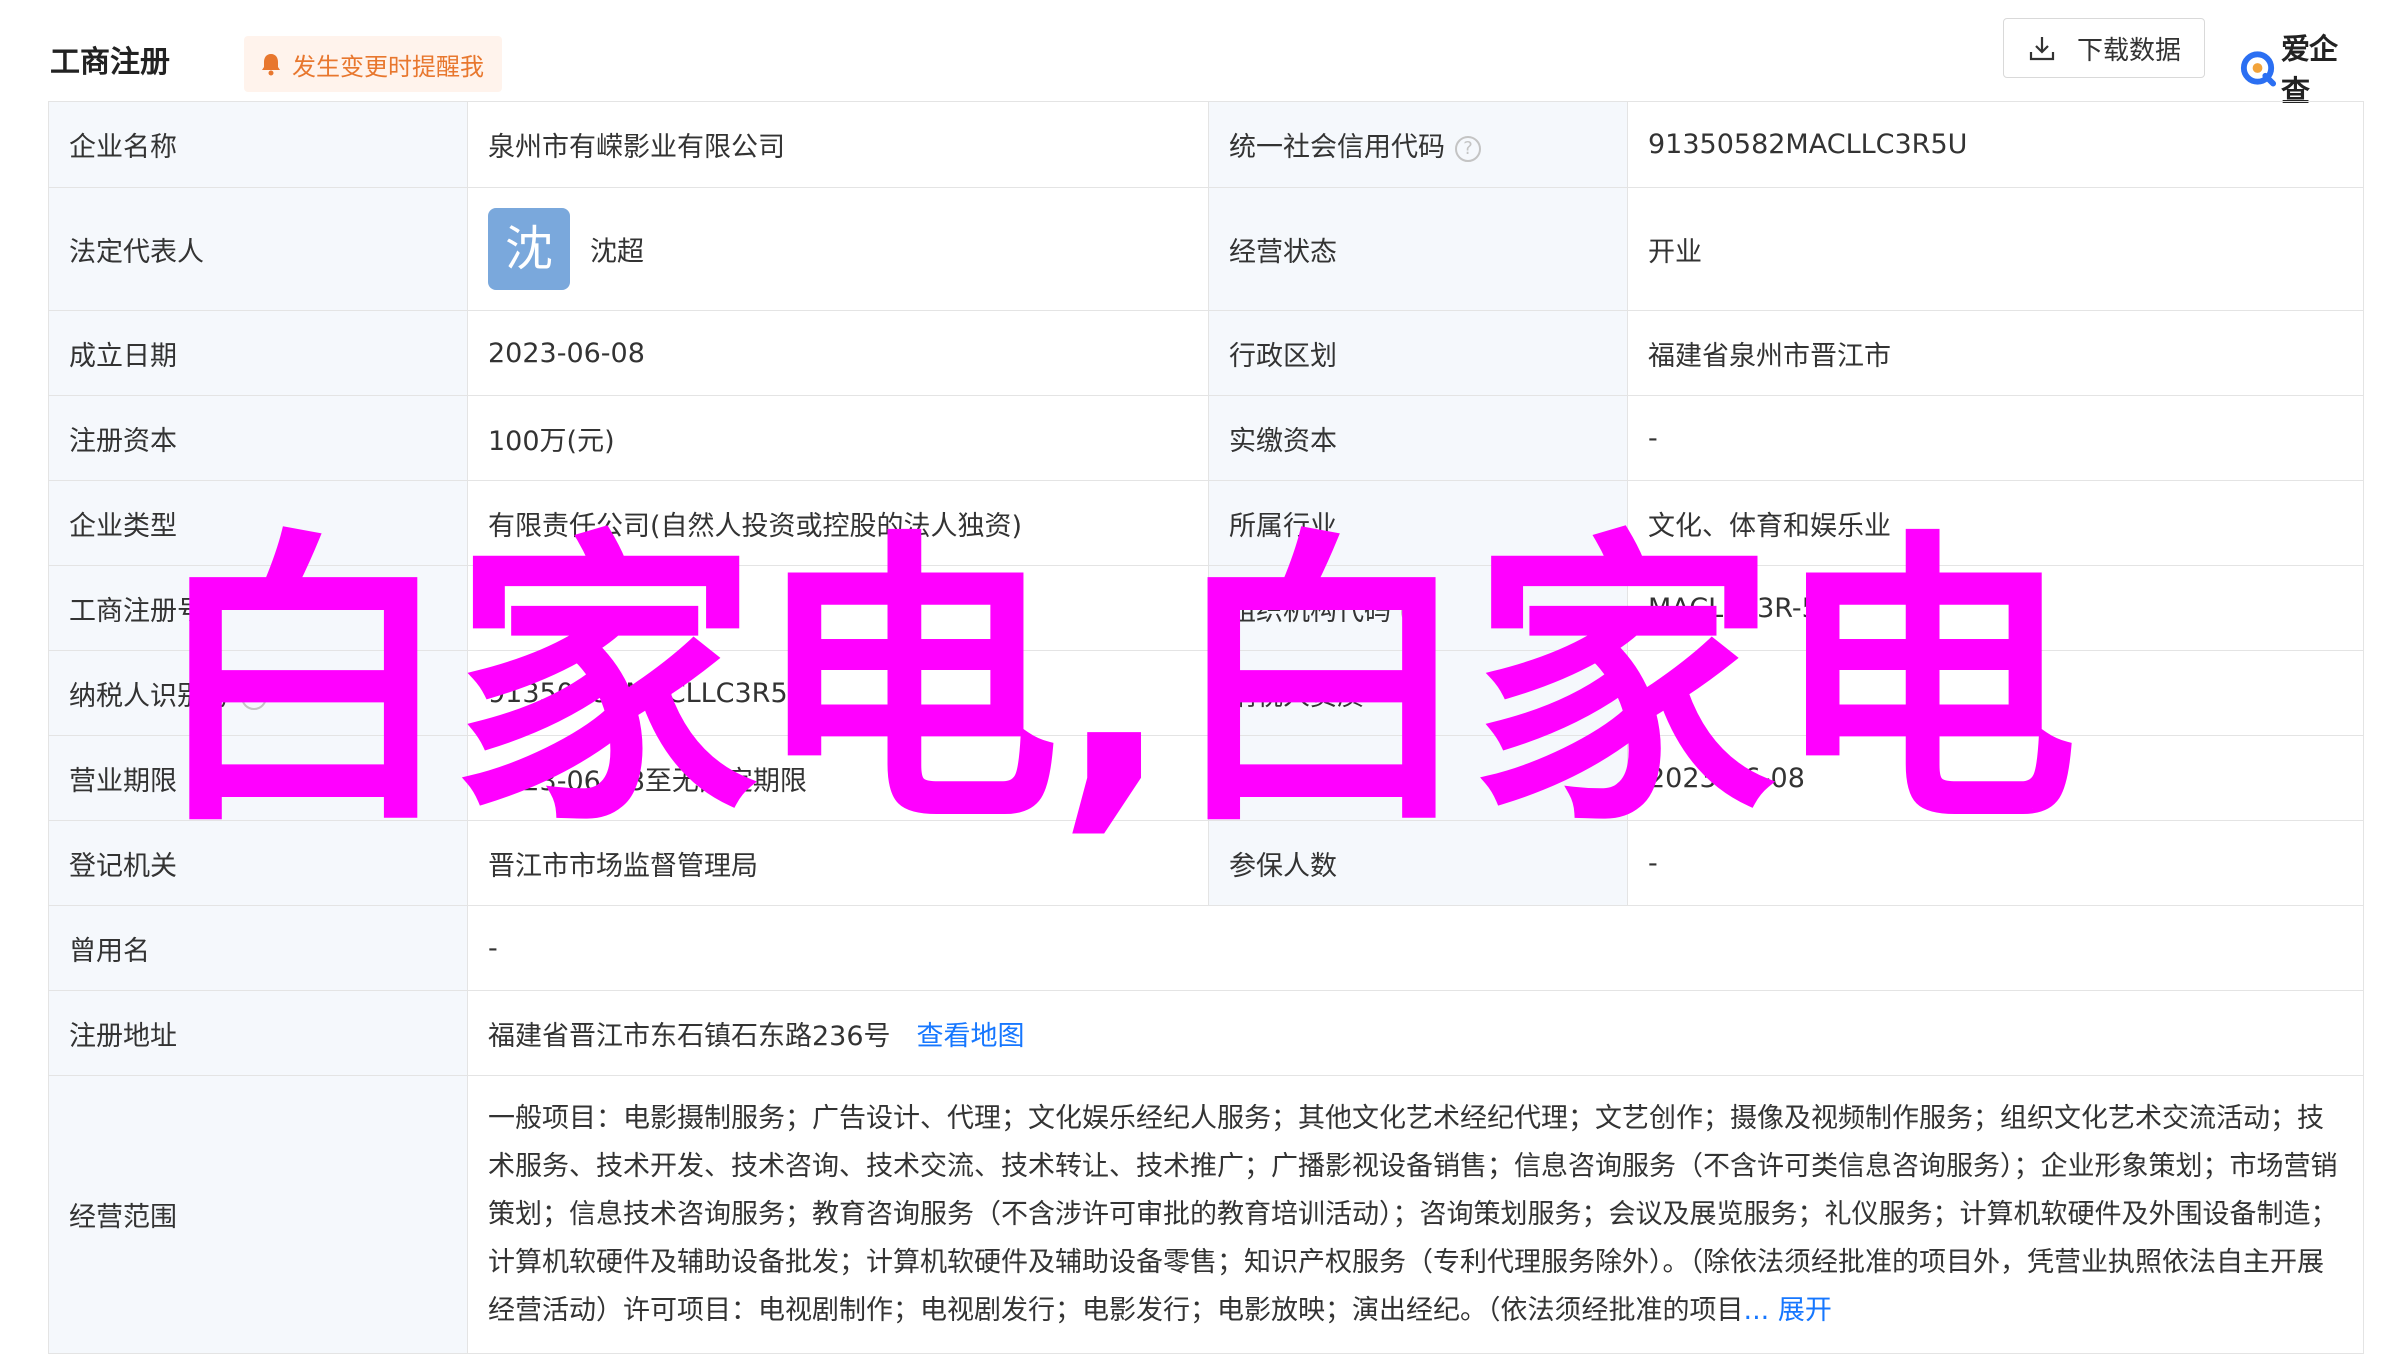  I want to click on download-data-button: 下载数据, so click(2104, 48).